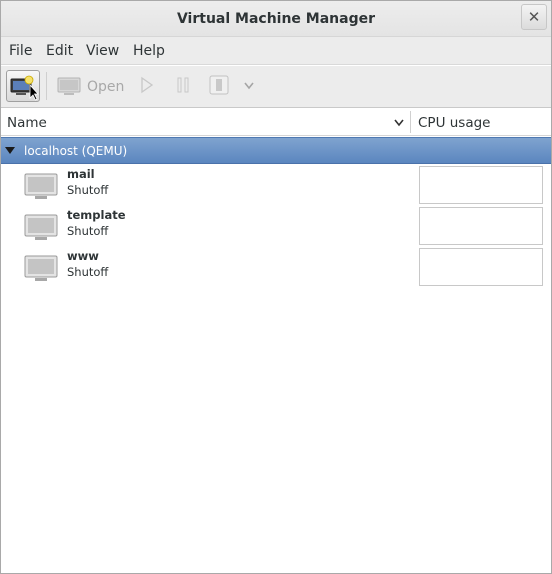 The height and width of the screenshot is (574, 552). I want to click on open-button: Open, so click(90, 87).